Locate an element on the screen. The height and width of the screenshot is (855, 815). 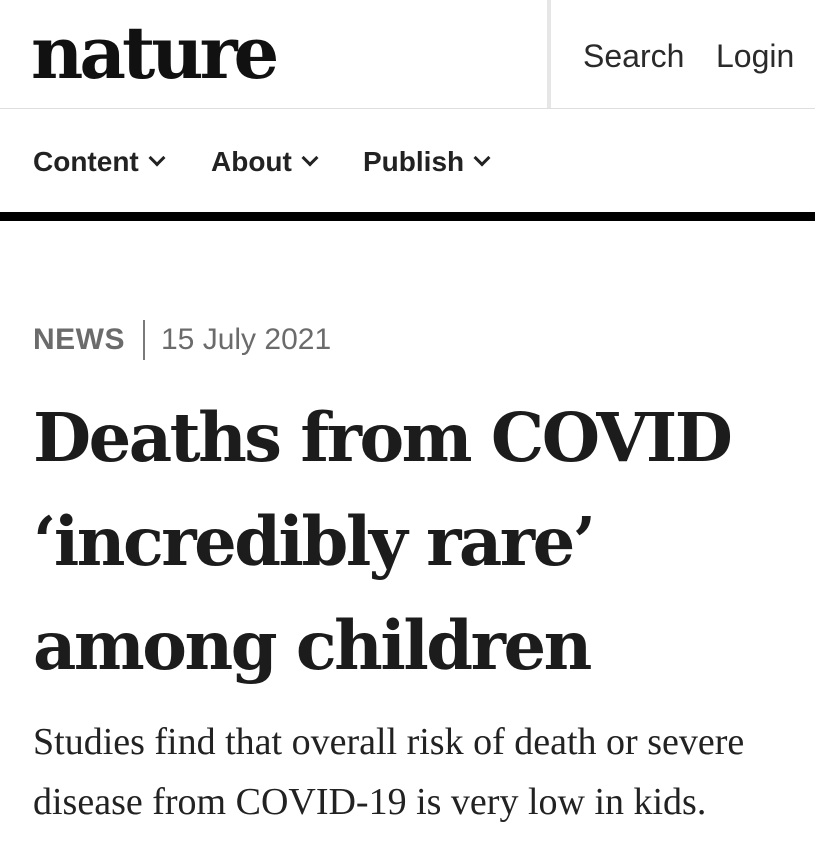
header-divider is located at coordinates (549, 54).